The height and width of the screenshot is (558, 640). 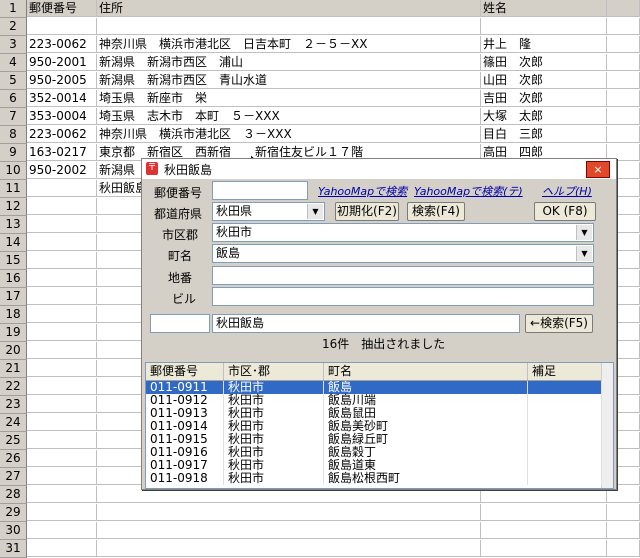 What do you see at coordinates (13, 279) in the screenshot?
I see `row-number: 16` at bounding box center [13, 279].